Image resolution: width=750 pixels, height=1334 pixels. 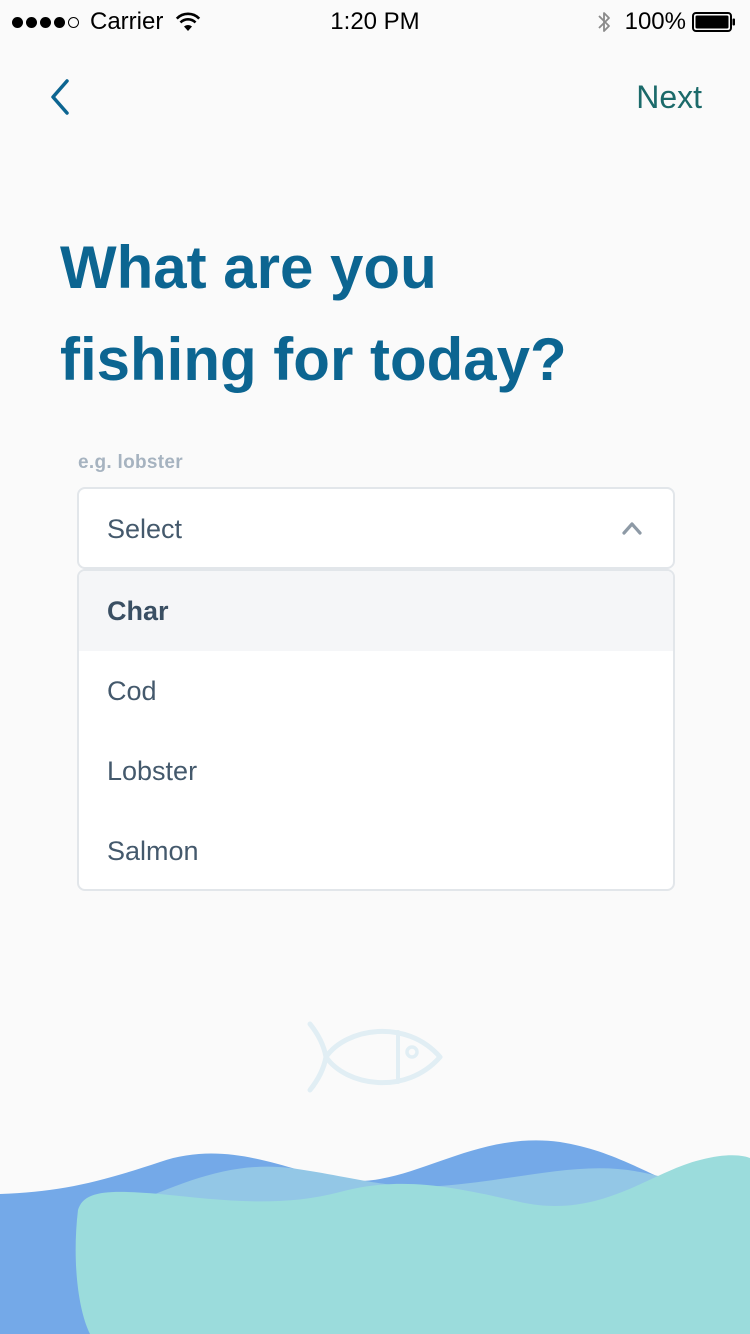 What do you see at coordinates (313, 359) in the screenshot?
I see `page-title-line-2: fishing for today?` at bounding box center [313, 359].